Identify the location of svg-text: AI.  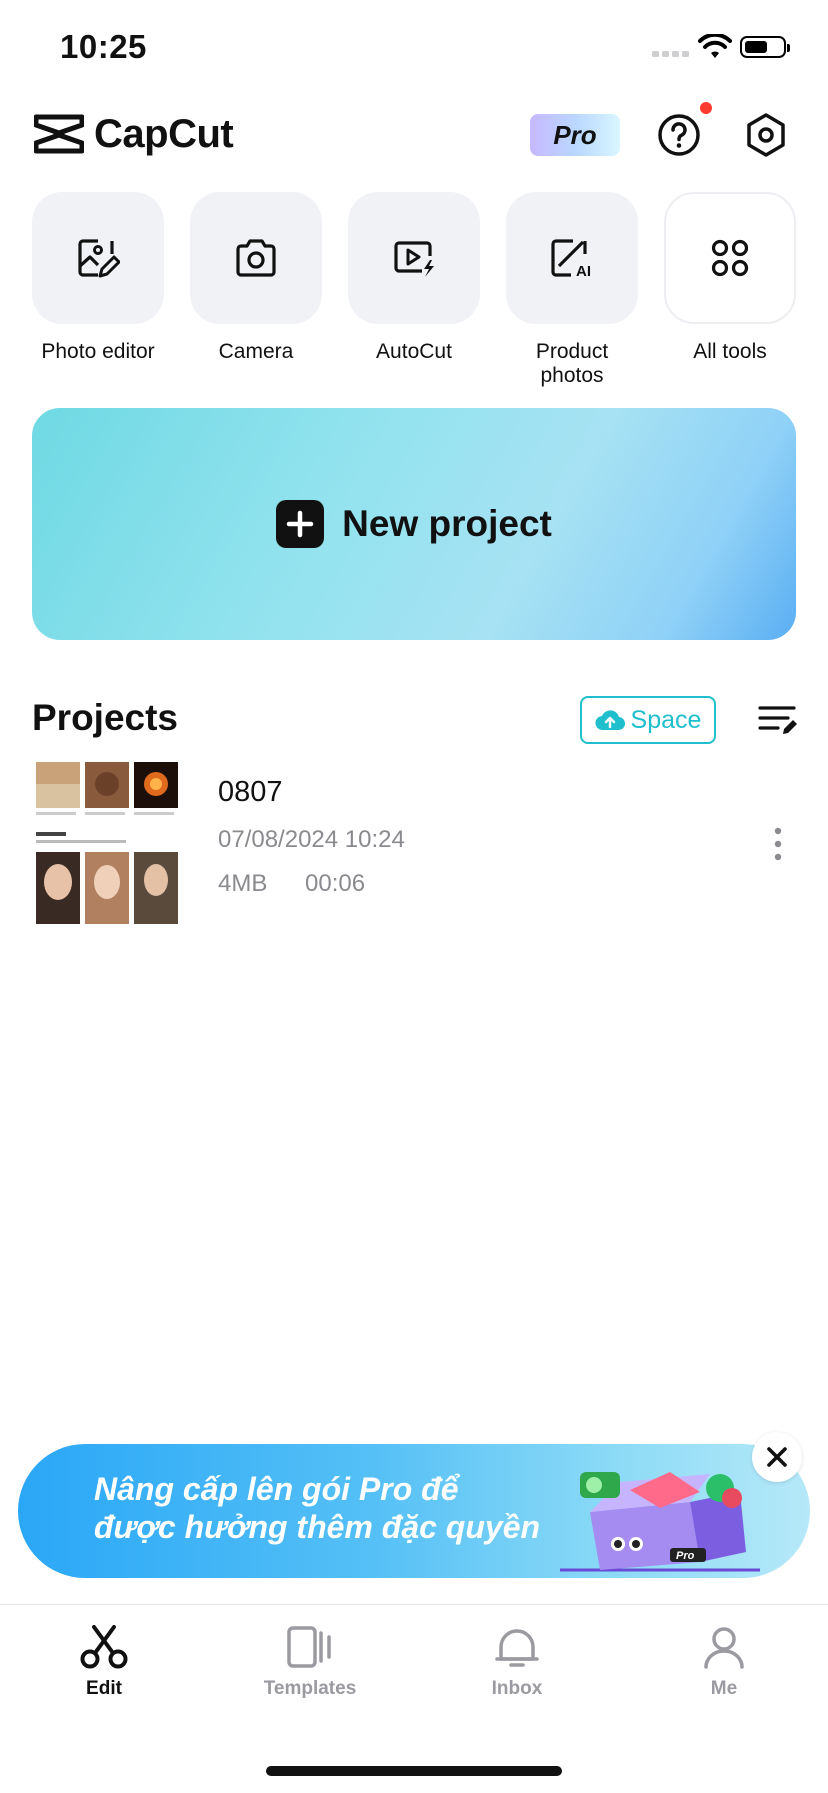
(583, 271).